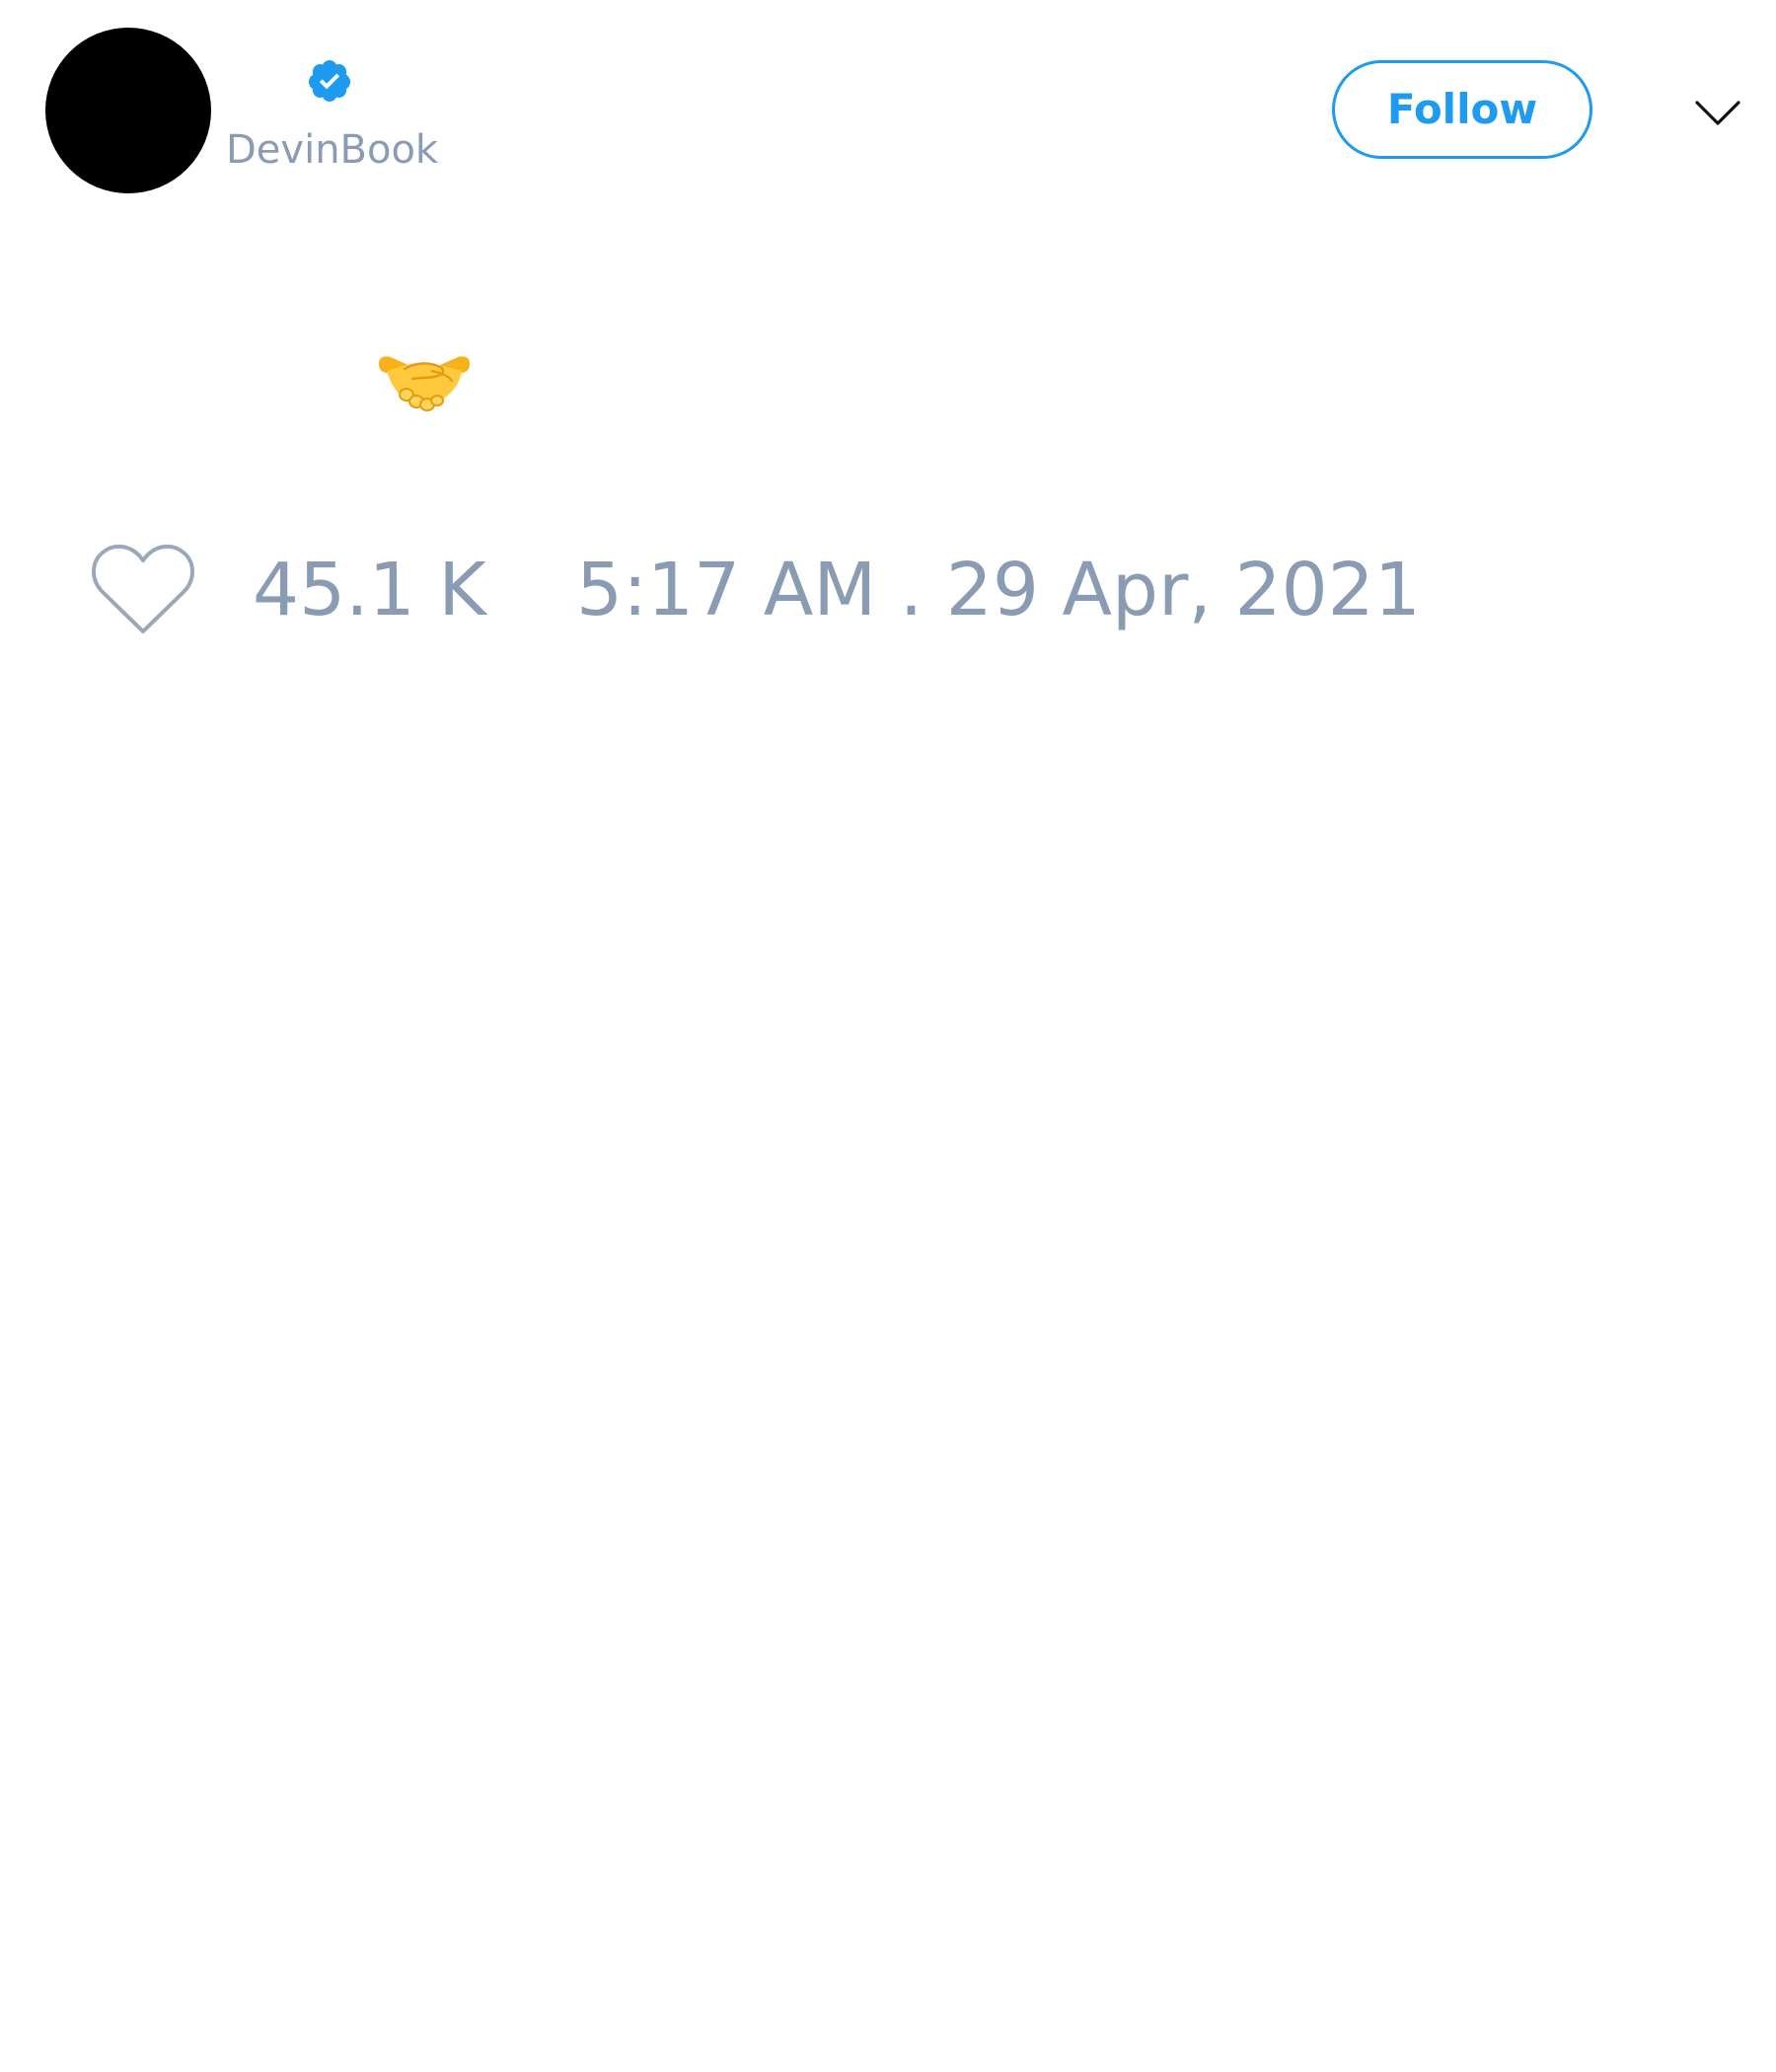 The height and width of the screenshot is (2072, 1776). What do you see at coordinates (1462, 110) in the screenshot?
I see `follow-button: Follow` at bounding box center [1462, 110].